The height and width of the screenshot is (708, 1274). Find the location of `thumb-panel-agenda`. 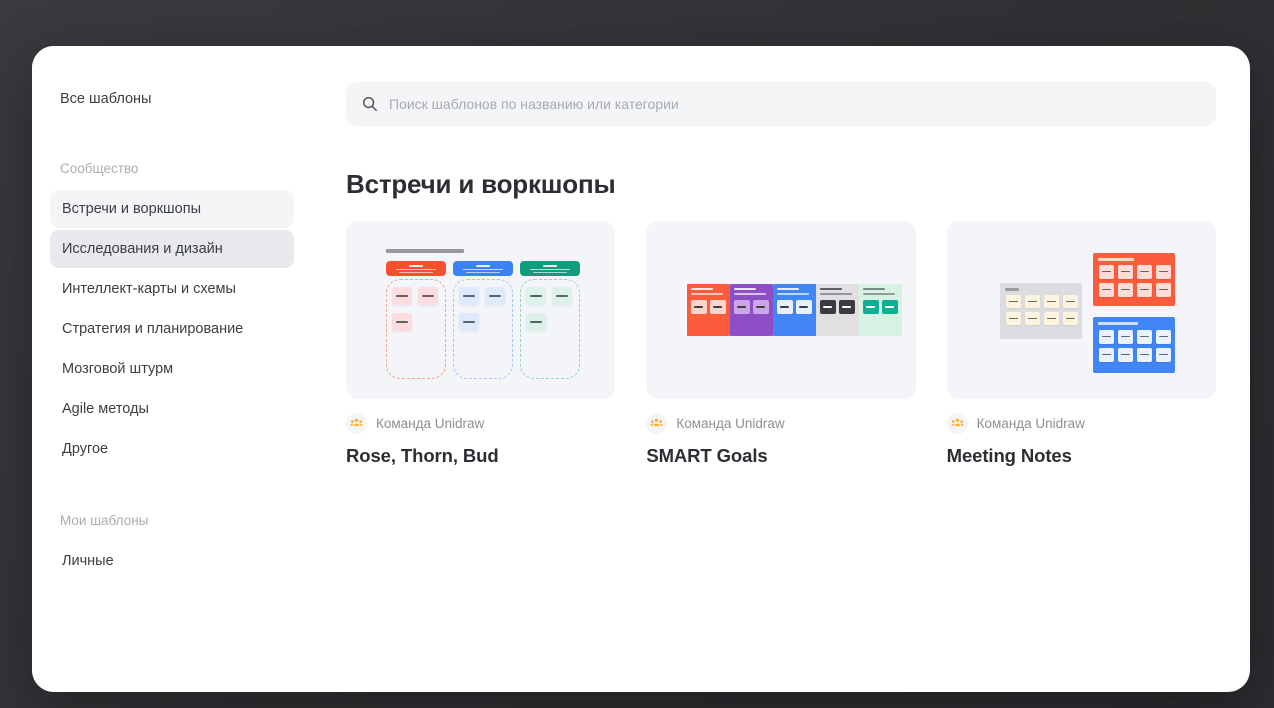

thumb-panel-agenda is located at coordinates (1040, 311).